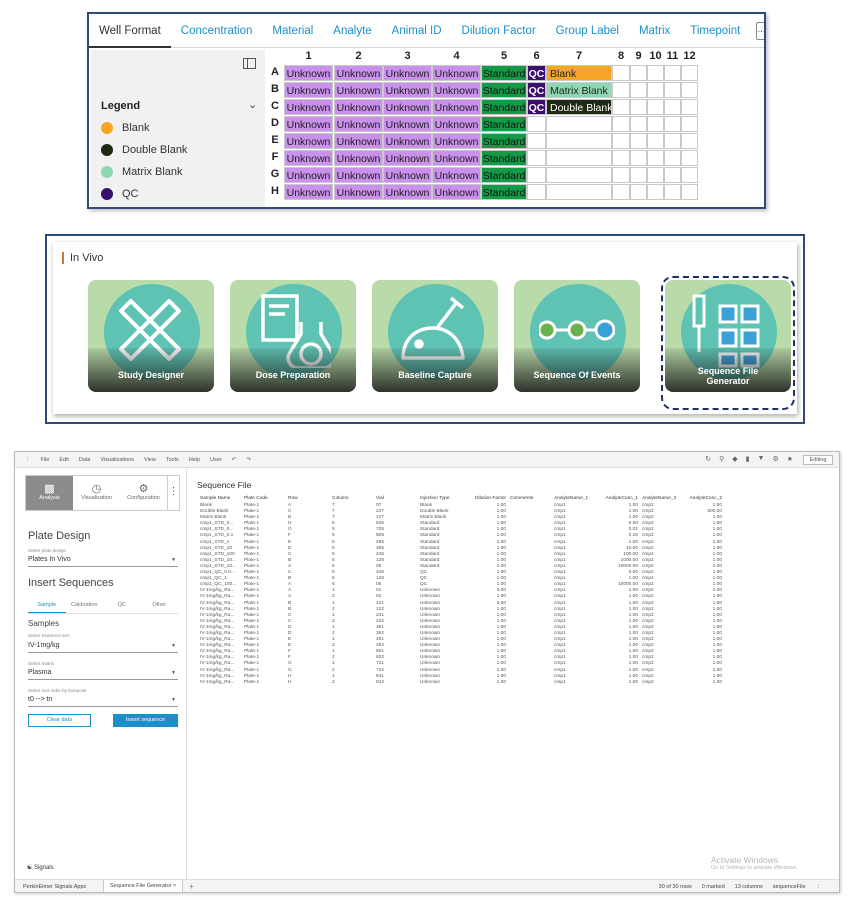  What do you see at coordinates (761, 459) in the screenshot?
I see `filter-icon: ▼` at bounding box center [761, 459].